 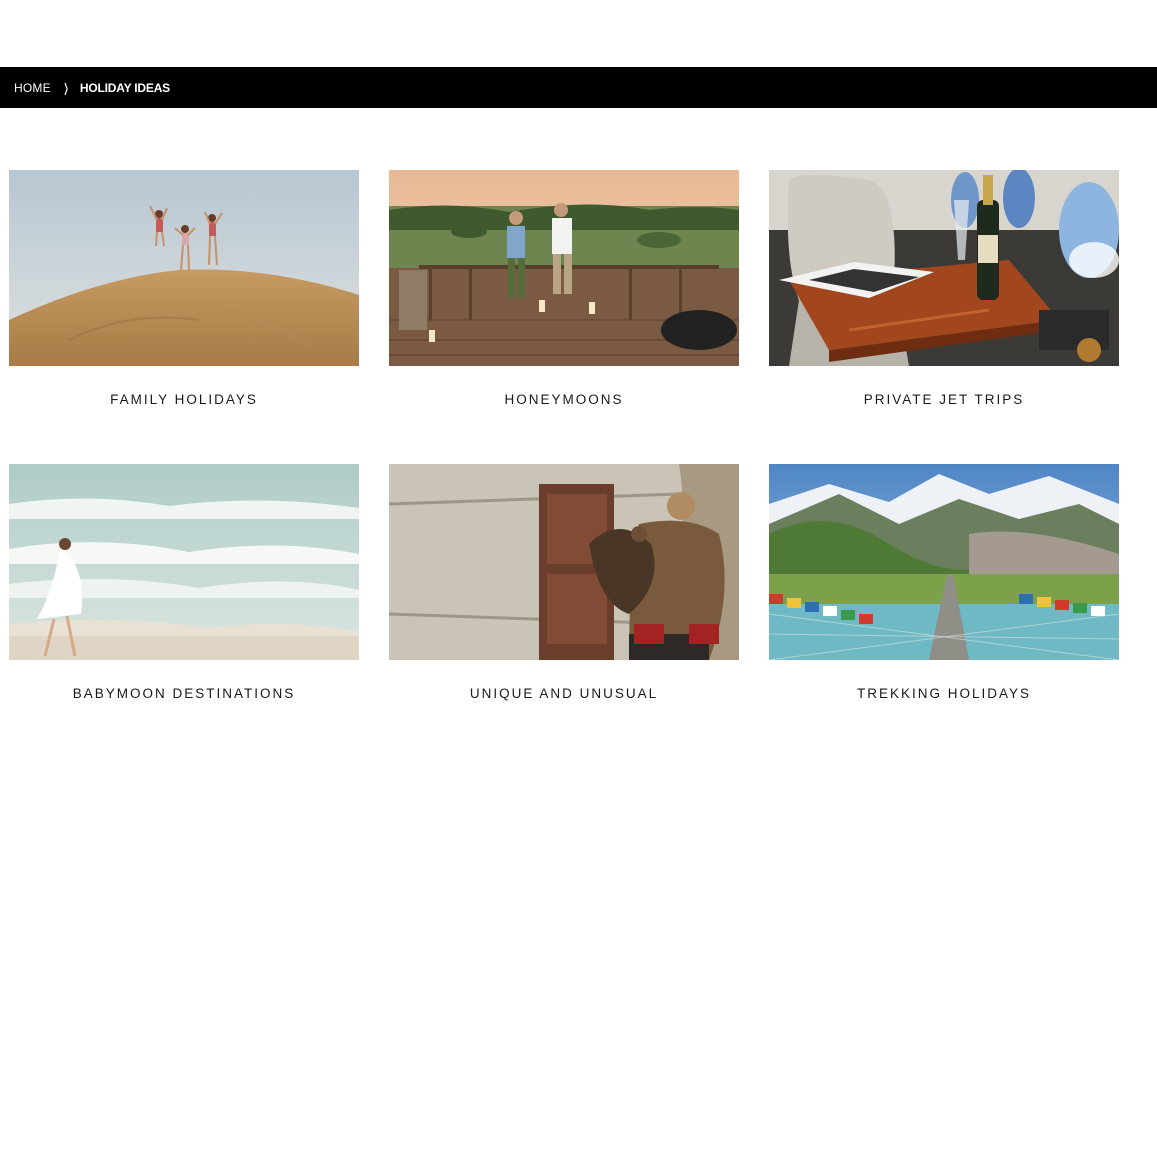 I want to click on breadcrumb-home-link: HOME, so click(x=32, y=88).